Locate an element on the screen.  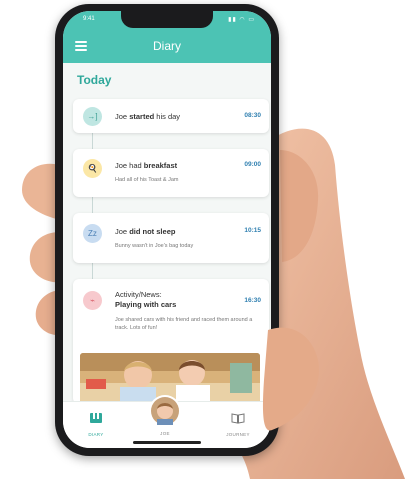
page-title: Diary is located at coordinates (166, 46).